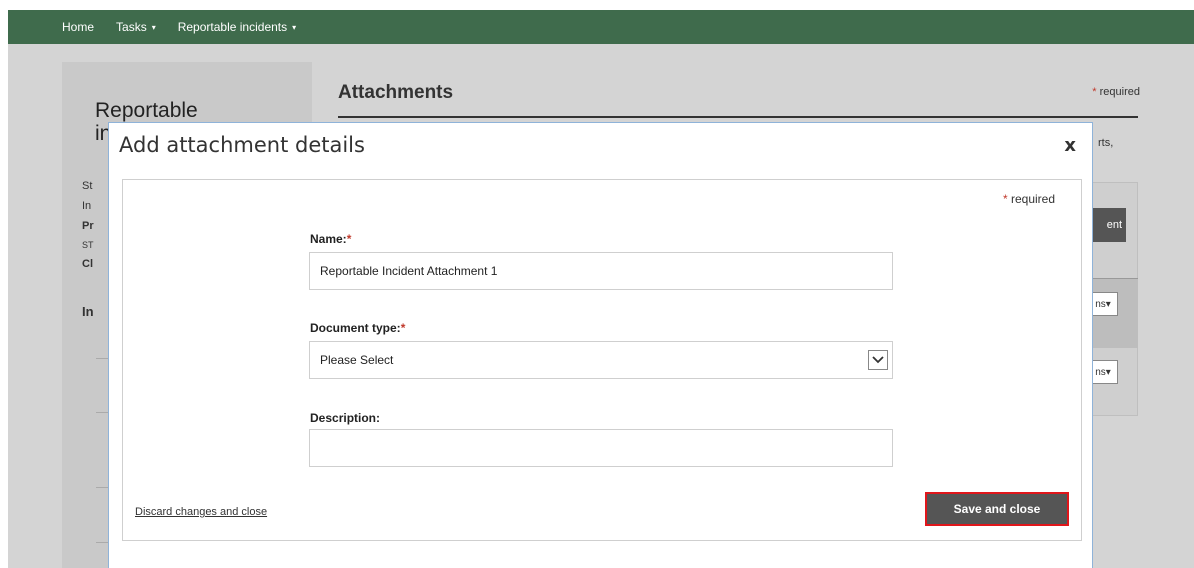  I want to click on dialog-title: Add attachment details, so click(242, 145).